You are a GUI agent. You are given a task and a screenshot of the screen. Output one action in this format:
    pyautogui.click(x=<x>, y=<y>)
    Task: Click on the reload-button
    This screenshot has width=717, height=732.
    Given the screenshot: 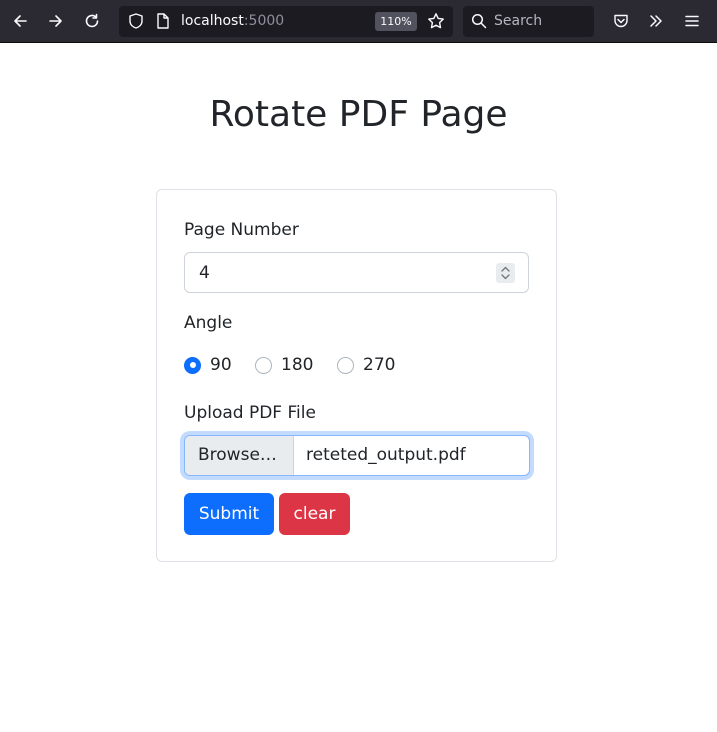 What is the action you would take?
    pyautogui.click(x=92, y=21)
    